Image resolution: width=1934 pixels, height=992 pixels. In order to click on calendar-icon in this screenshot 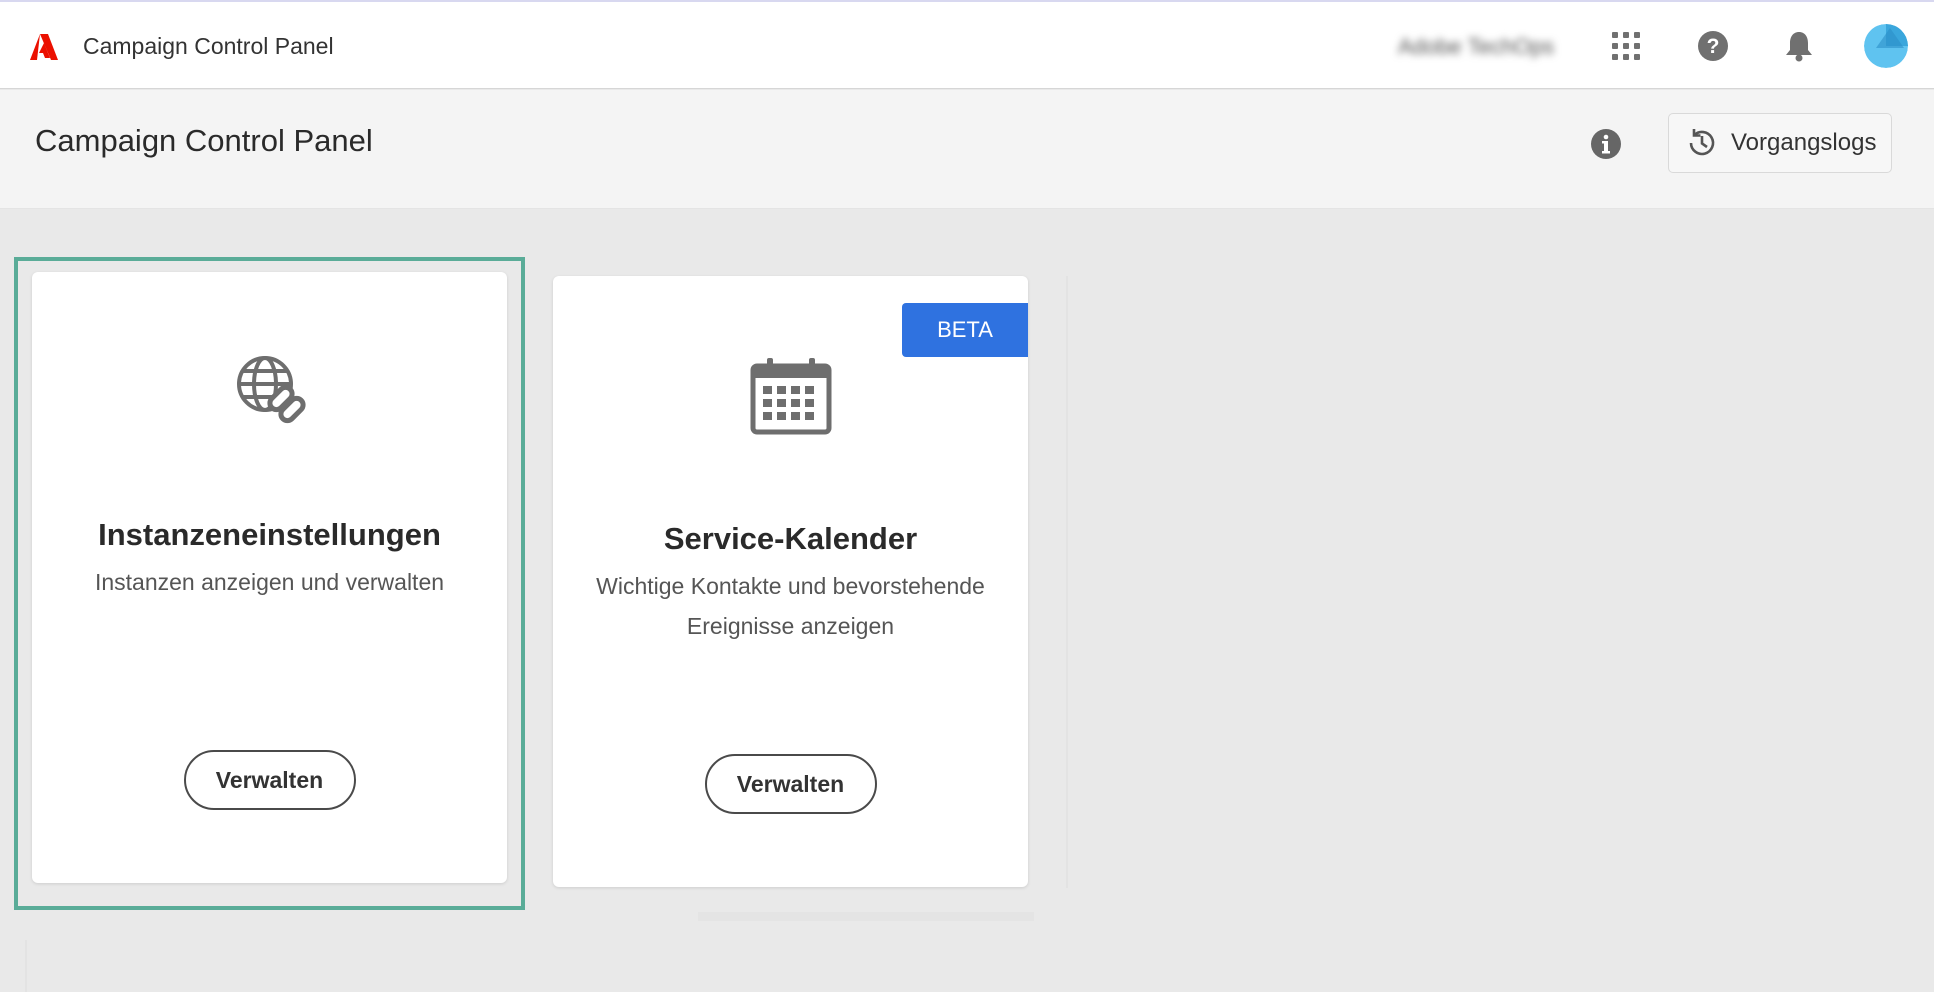, I will do `click(790, 396)`.